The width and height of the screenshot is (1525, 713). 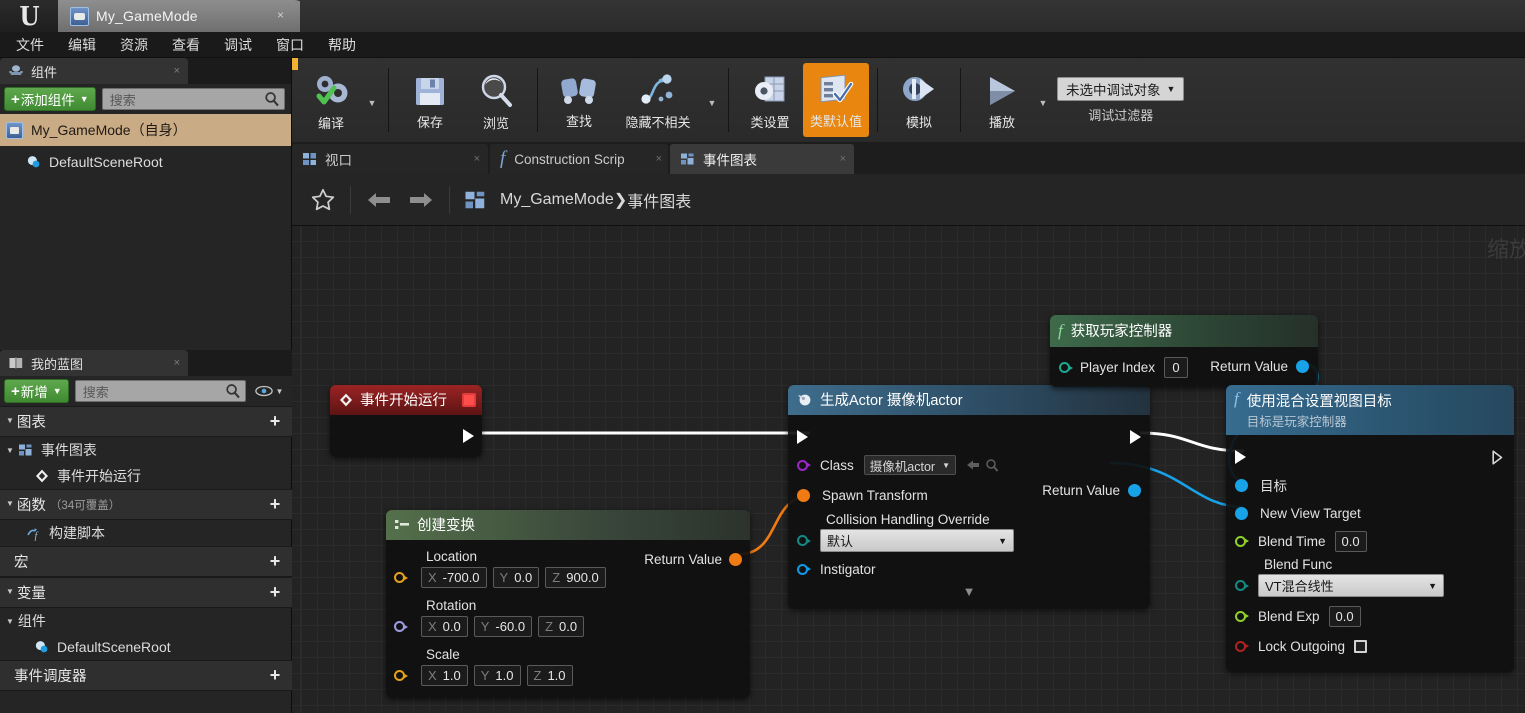 What do you see at coordinates (1241, 485) in the screenshot?
I see `target-pin` at bounding box center [1241, 485].